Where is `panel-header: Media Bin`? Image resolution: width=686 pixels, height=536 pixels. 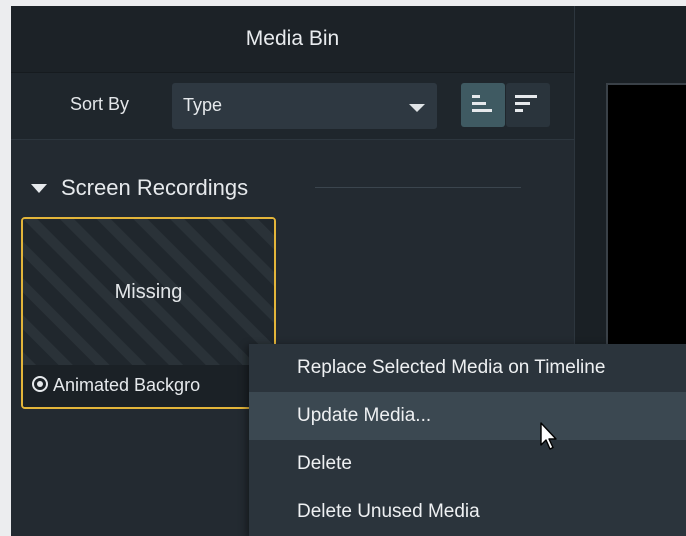 panel-header: Media Bin is located at coordinates (292, 39).